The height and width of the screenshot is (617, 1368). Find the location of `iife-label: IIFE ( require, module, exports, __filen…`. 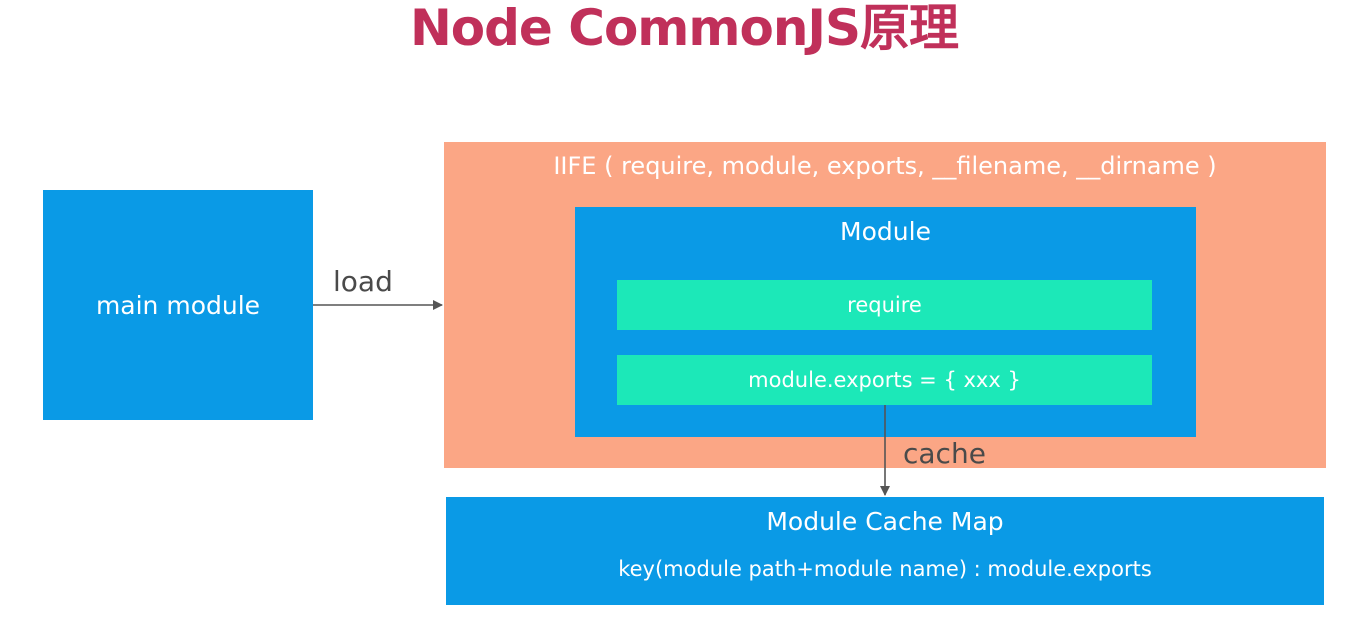

iife-label: IIFE ( require, module, exports, __filen… is located at coordinates (885, 166).